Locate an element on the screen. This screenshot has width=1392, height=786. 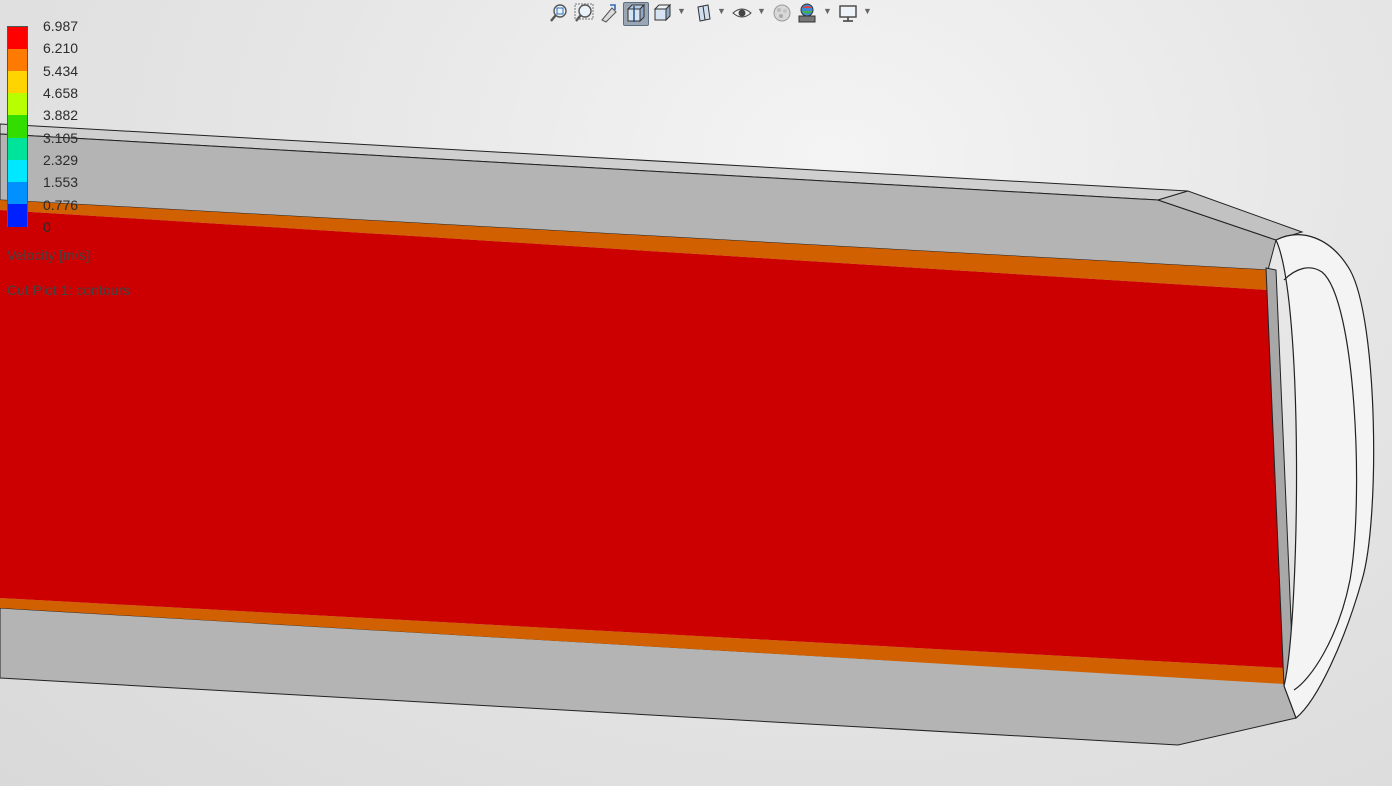
apply-scene-icon is located at coordinates (807, 13).